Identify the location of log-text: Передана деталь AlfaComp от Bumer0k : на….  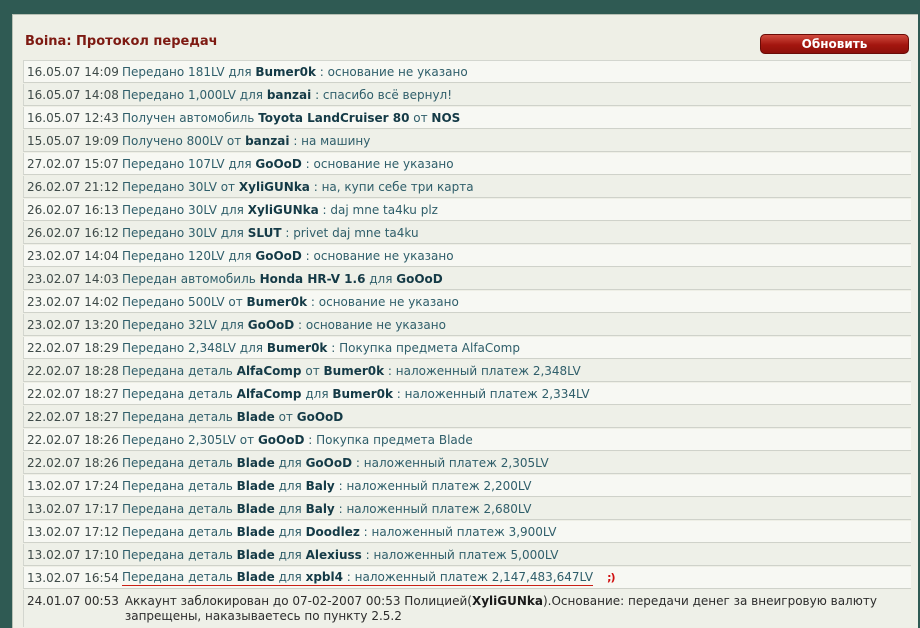
(351, 371).